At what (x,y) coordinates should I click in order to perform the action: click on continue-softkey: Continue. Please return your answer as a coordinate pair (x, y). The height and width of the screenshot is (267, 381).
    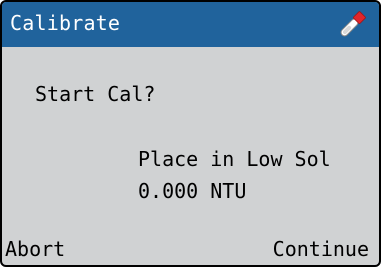
    Looking at the image, I should click on (321, 249).